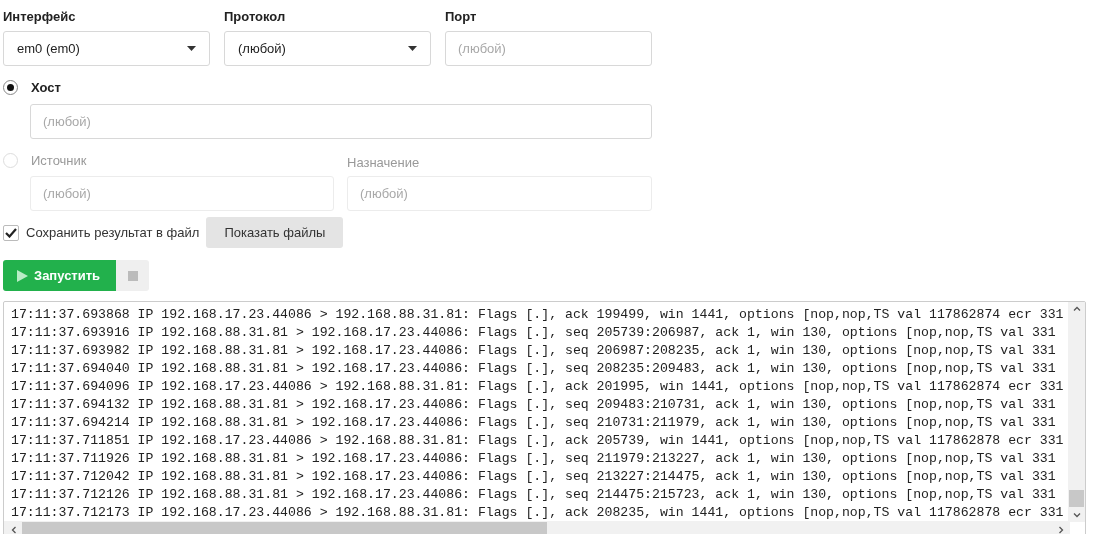 The image size is (1095, 534). I want to click on log-line: 17:11:37.712173 IP 192.168.17.23.44086 > 192.168.88.31.81: Flags [.], ack 208235, win 1441, options [nop,nop,TS val 117862878 ecr 331, so click(537, 513).